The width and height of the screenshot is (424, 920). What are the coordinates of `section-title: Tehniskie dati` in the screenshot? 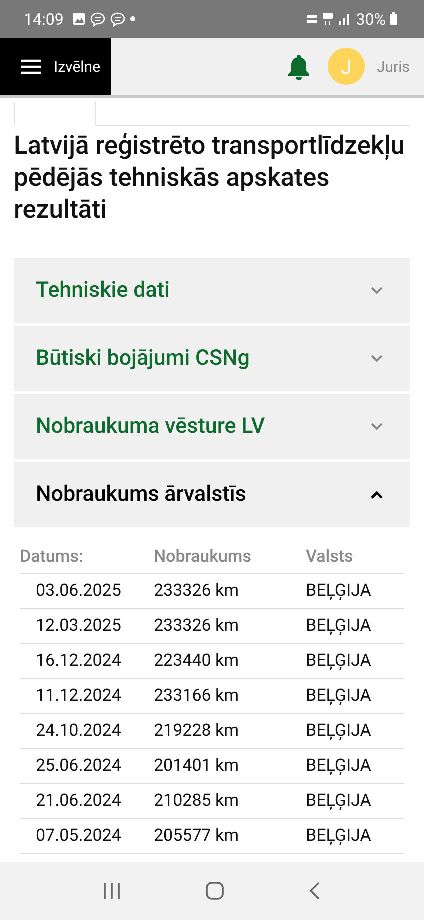 It's located at (103, 290).